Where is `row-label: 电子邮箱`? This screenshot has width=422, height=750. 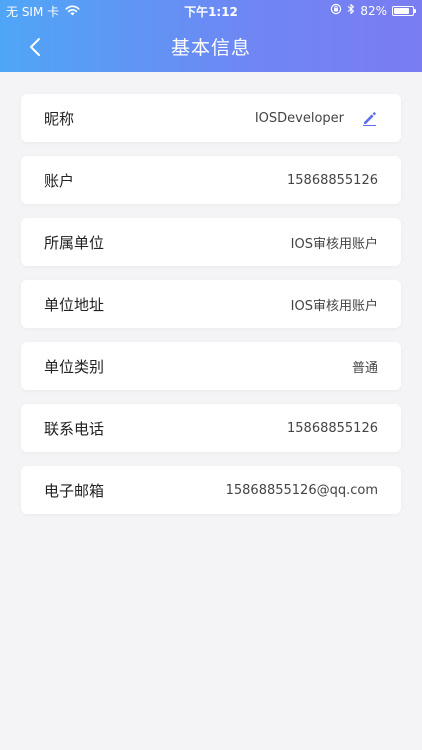
row-label: 电子邮箱 is located at coordinates (74, 490).